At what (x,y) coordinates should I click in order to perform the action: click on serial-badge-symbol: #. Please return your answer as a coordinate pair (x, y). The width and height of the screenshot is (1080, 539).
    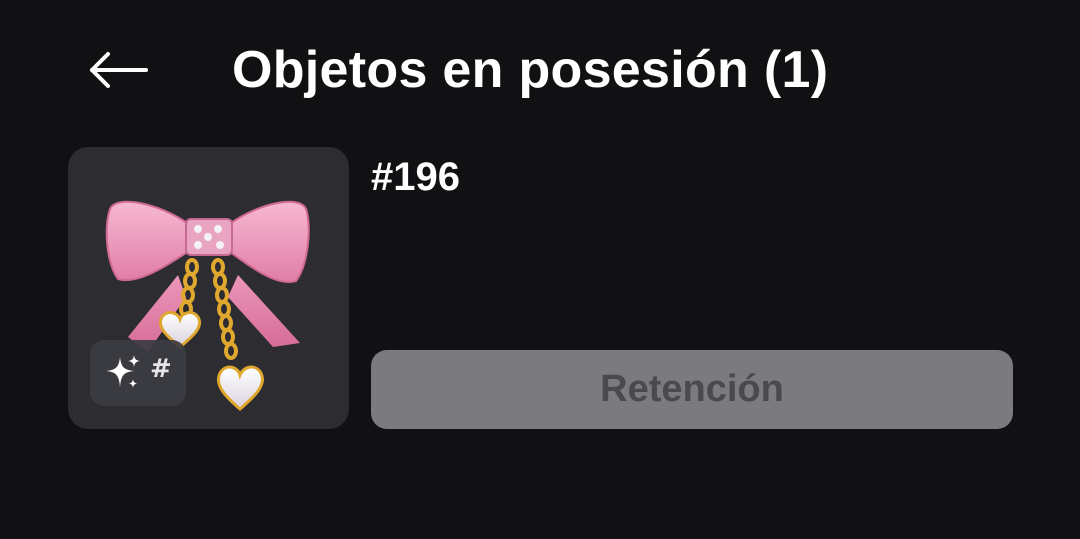
    Looking at the image, I should click on (161, 369).